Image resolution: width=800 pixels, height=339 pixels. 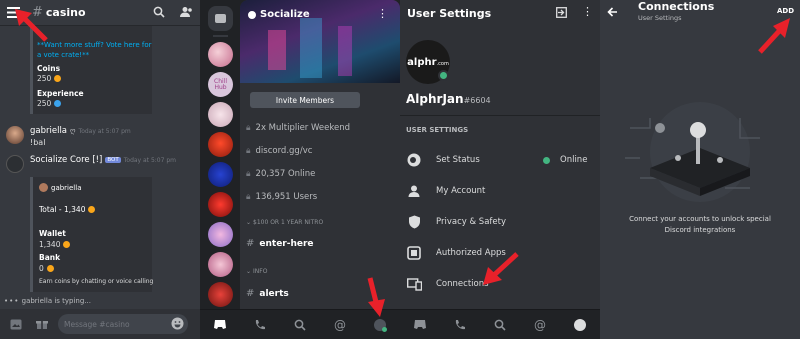 I want to click on message-gabriella: gabriella ღ Today at 5:07 pm !bal, so click(x=100, y=138).